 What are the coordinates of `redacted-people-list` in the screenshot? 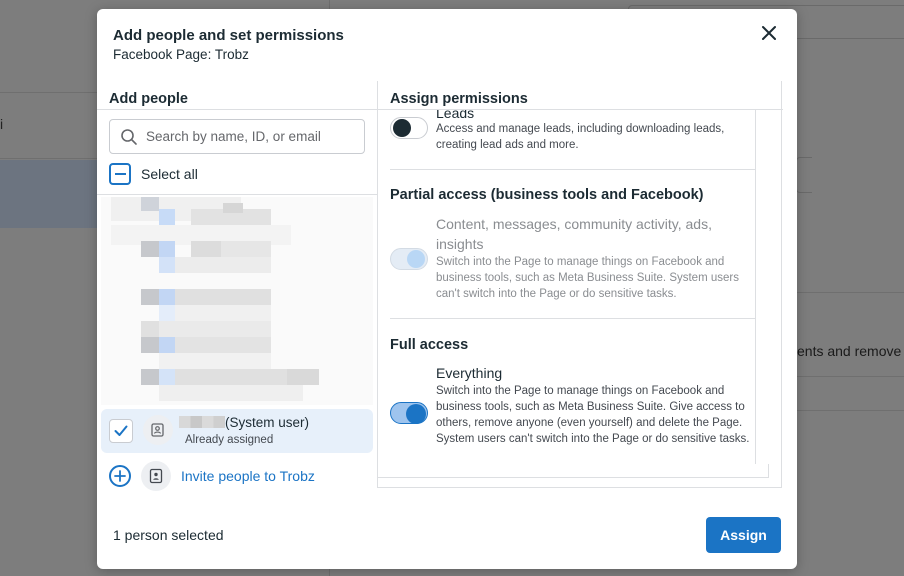 It's located at (237, 301).